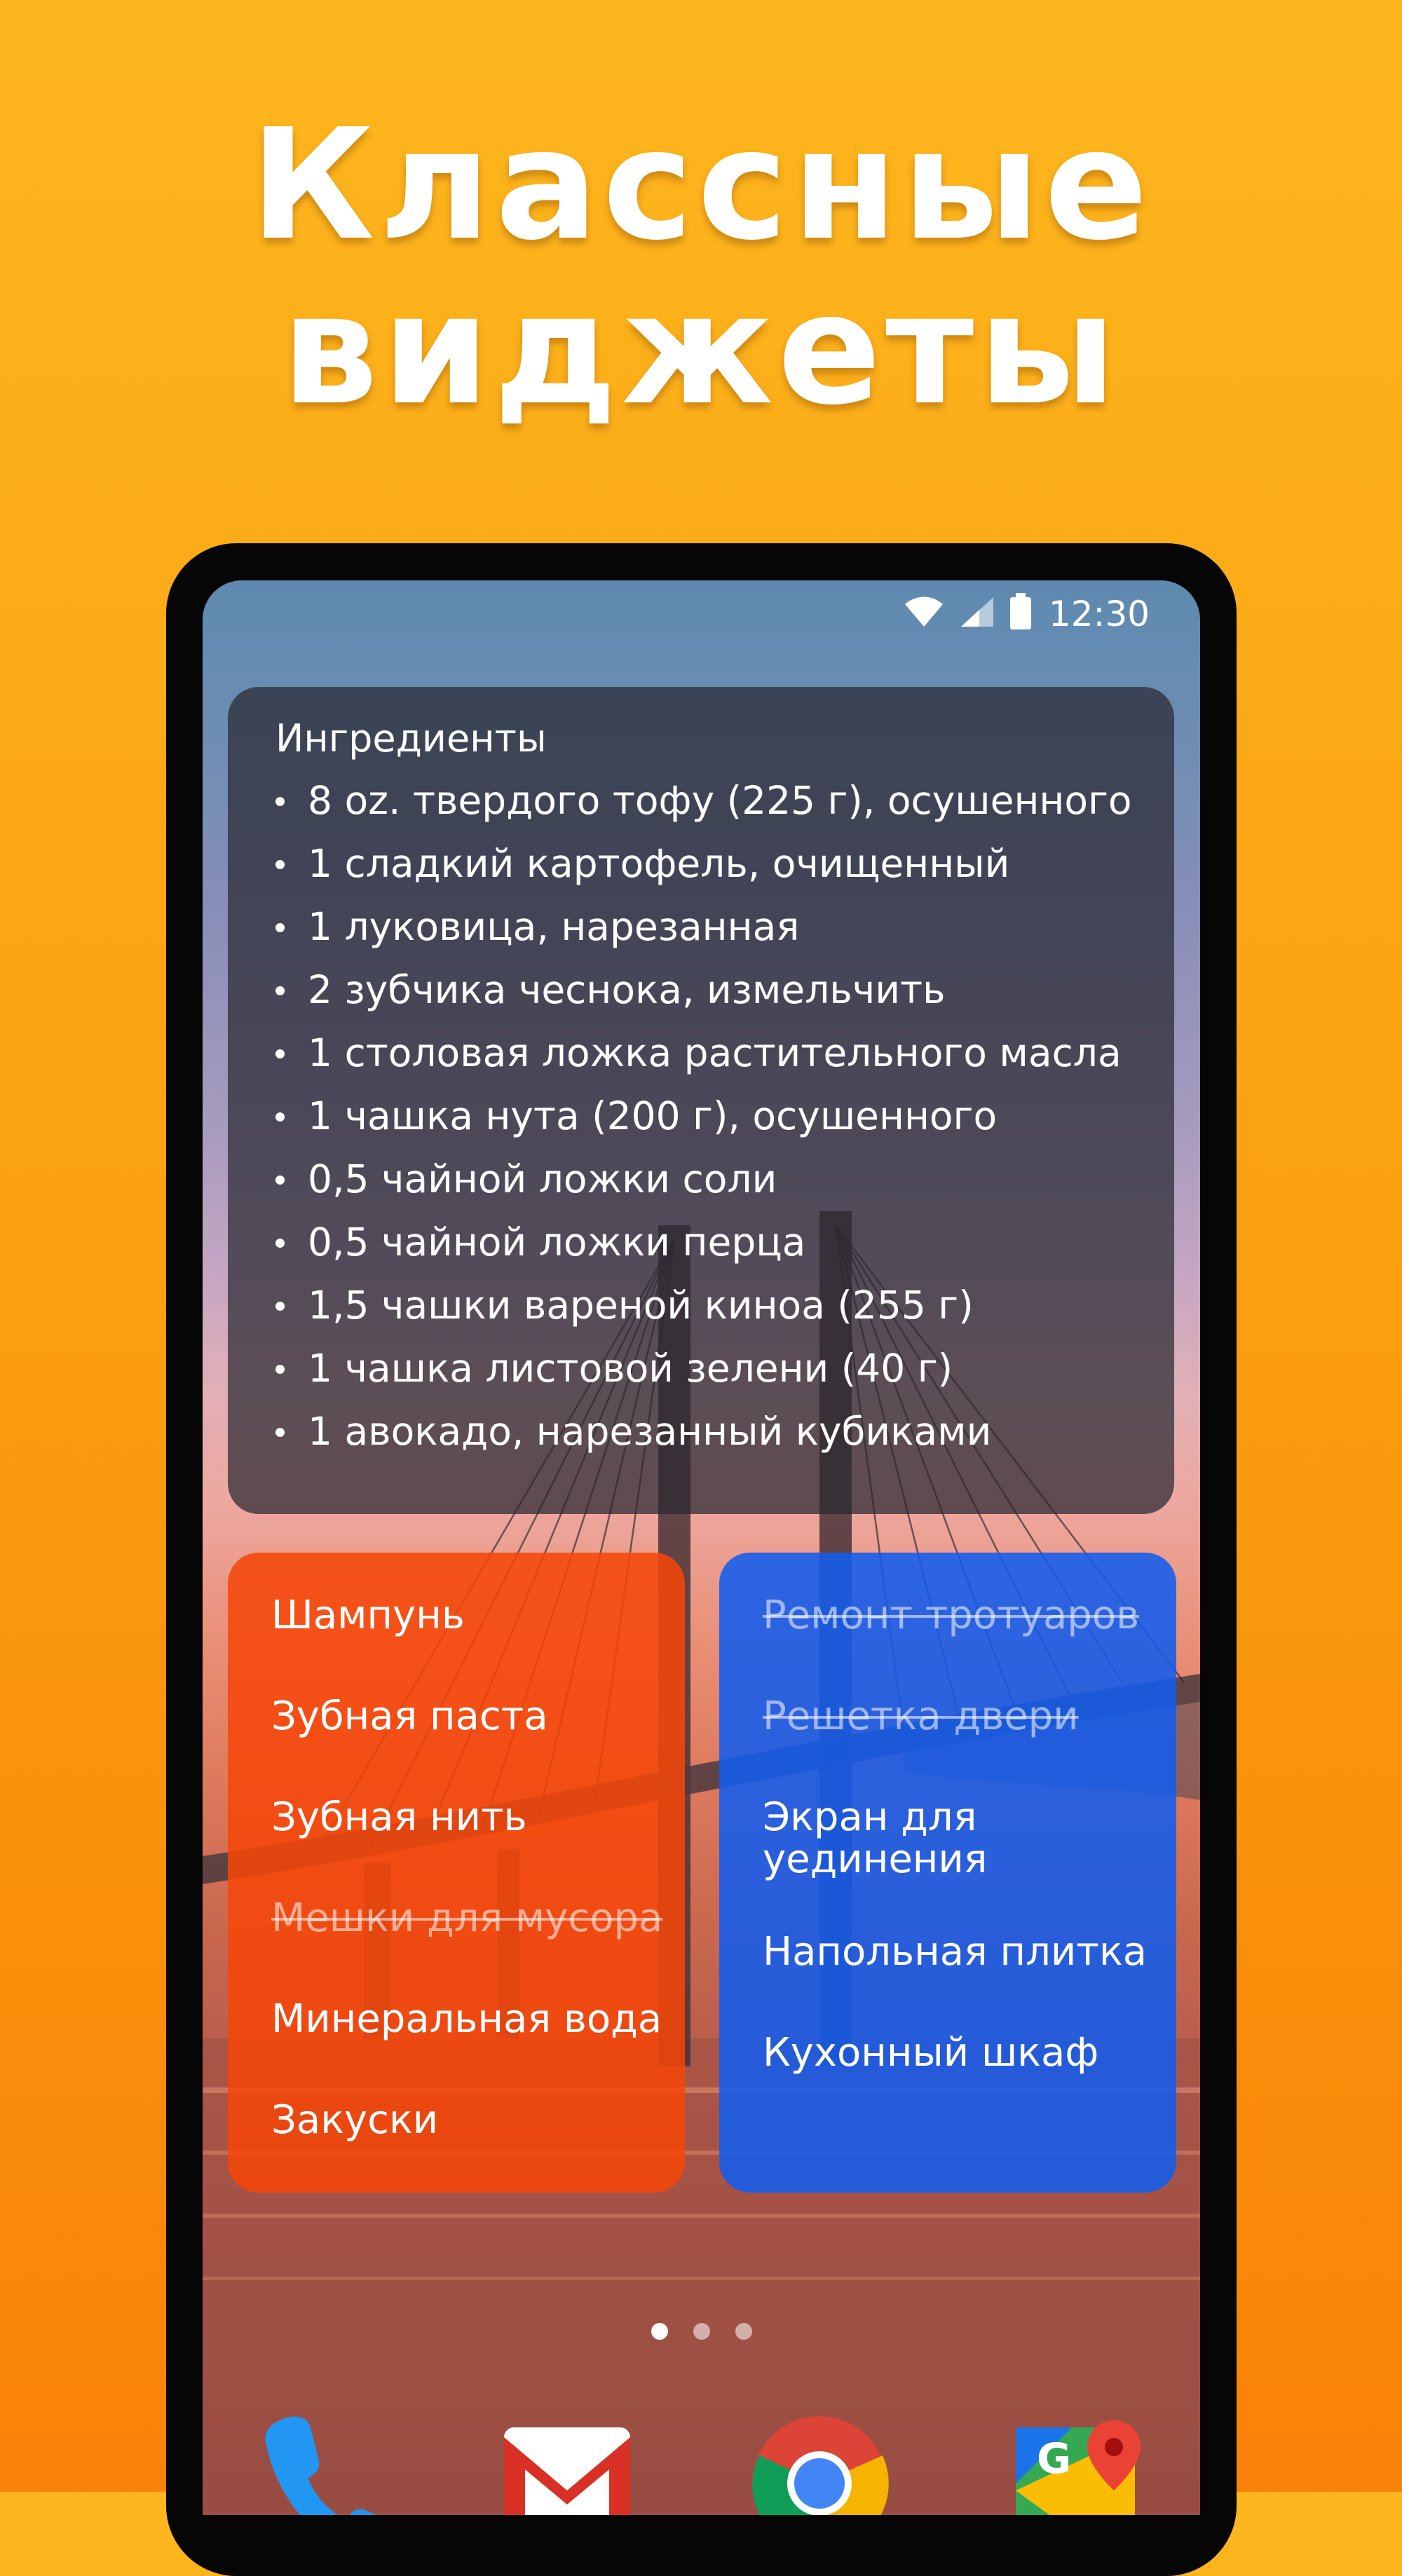 Image resolution: width=1402 pixels, height=2576 pixels. Describe the element at coordinates (1020, 611) in the screenshot. I see `battery-icon` at that location.